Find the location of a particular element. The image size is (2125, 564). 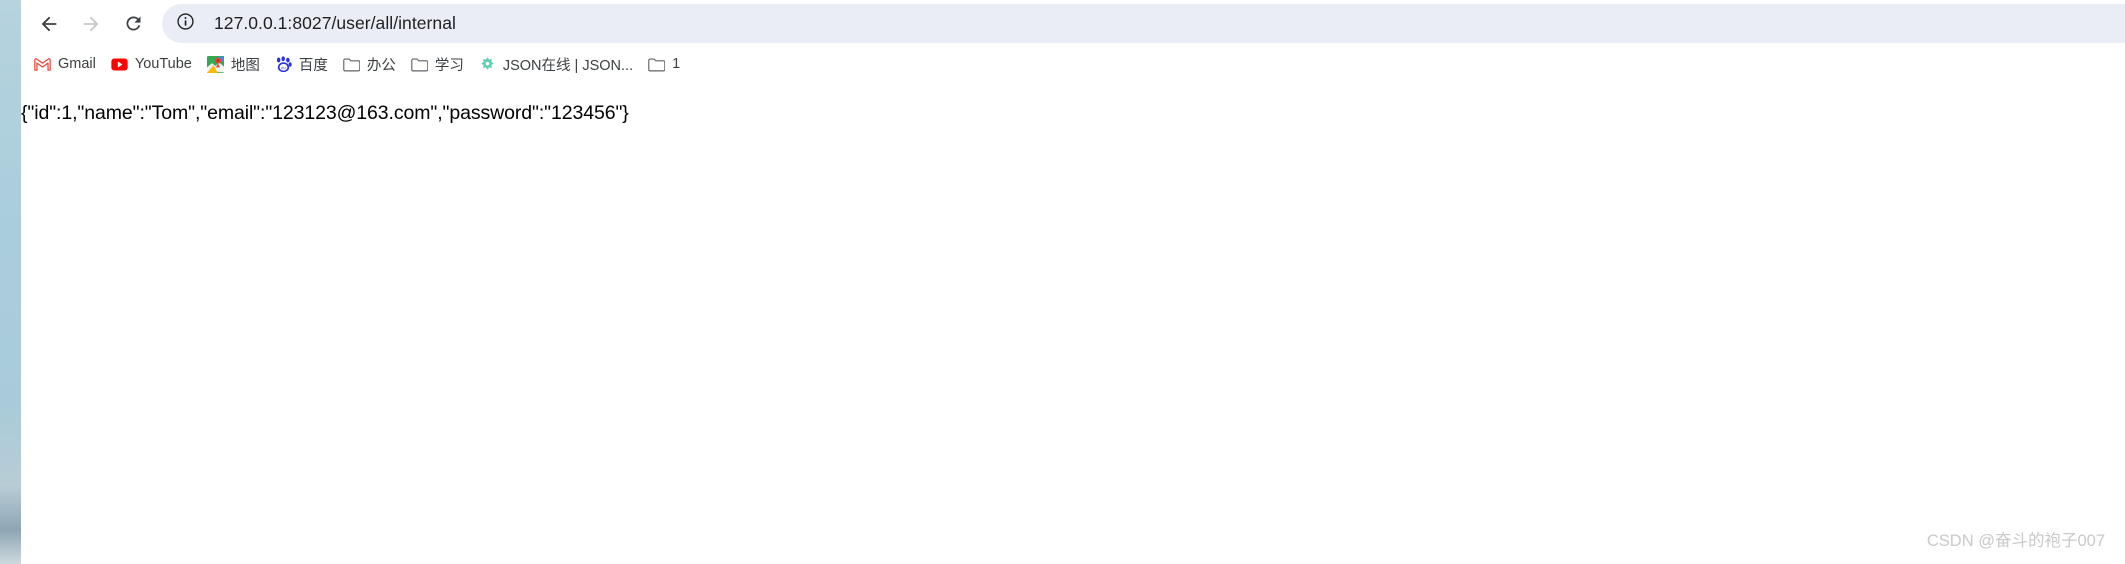

reload-icon is located at coordinates (133, 23).